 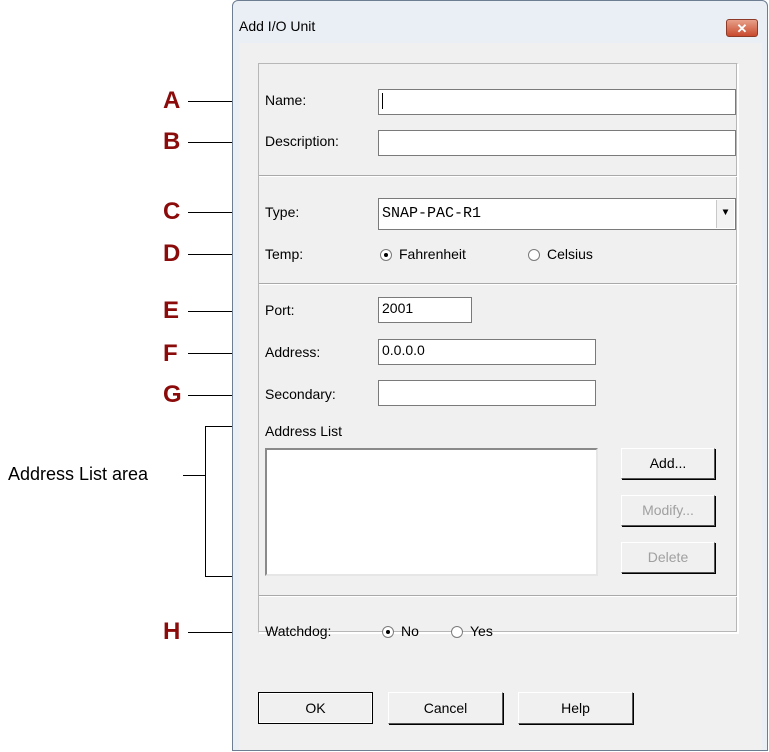 What do you see at coordinates (403, 350) in the screenshot?
I see `address-value: 0.0.0.0` at bounding box center [403, 350].